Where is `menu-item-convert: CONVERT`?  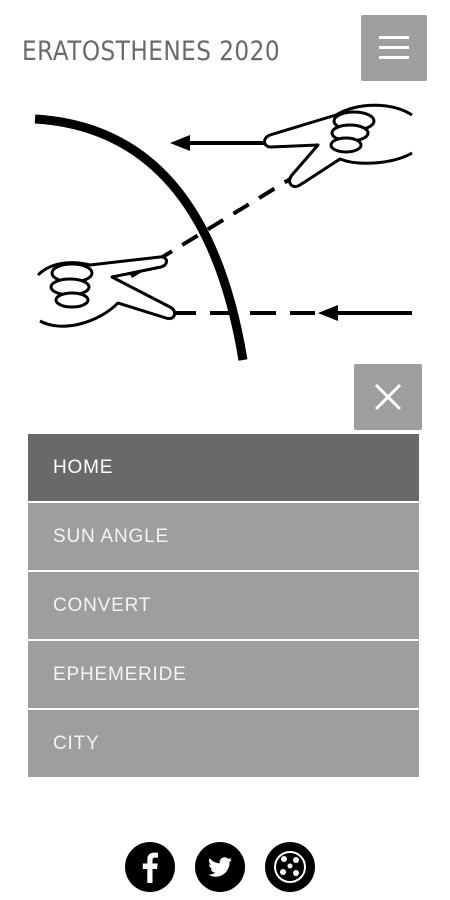
menu-item-convert: CONVERT is located at coordinates (223, 604).